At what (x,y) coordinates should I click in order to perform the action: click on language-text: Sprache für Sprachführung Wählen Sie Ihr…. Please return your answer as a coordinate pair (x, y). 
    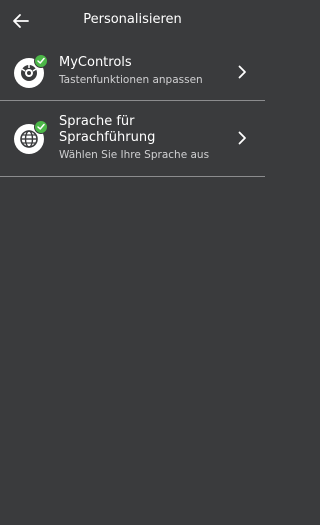
    Looking at the image, I should click on (144, 138).